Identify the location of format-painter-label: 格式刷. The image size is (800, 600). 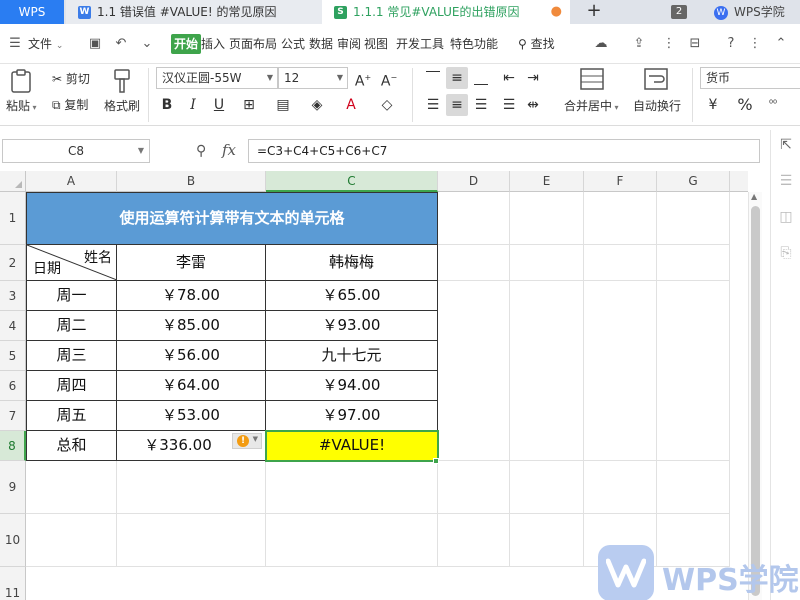
(122, 105).